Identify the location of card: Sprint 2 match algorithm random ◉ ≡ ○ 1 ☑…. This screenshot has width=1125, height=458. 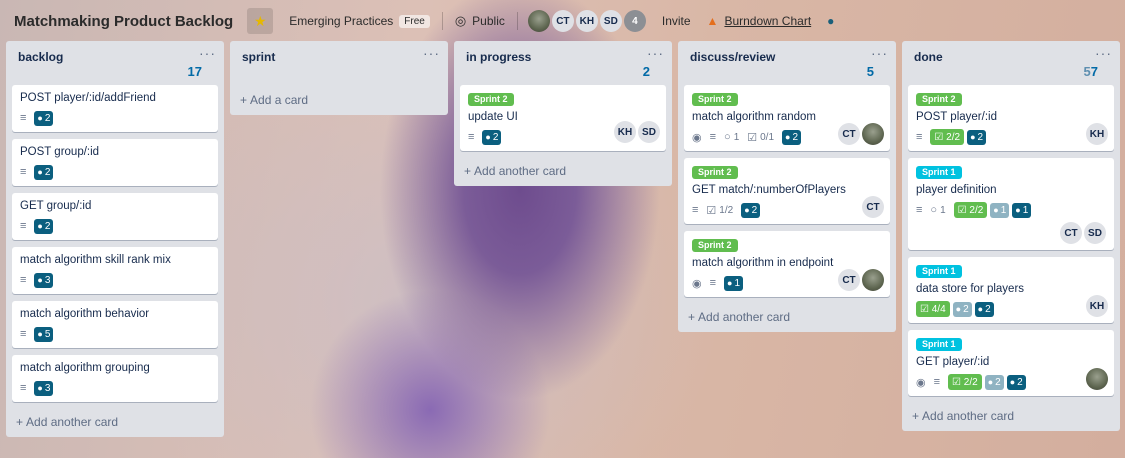
(787, 118).